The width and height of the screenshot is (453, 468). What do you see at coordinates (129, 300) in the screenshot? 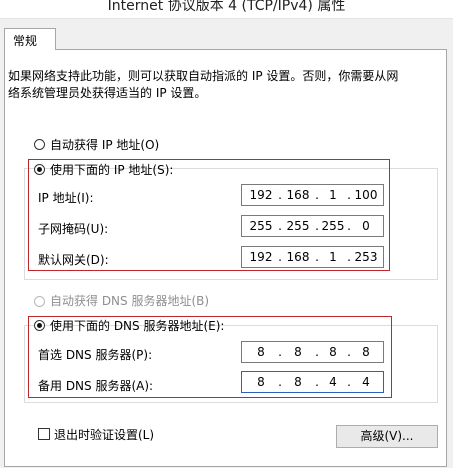
I see `dns-auto-label: 自动获得 DNS 服务器地址(B)` at bounding box center [129, 300].